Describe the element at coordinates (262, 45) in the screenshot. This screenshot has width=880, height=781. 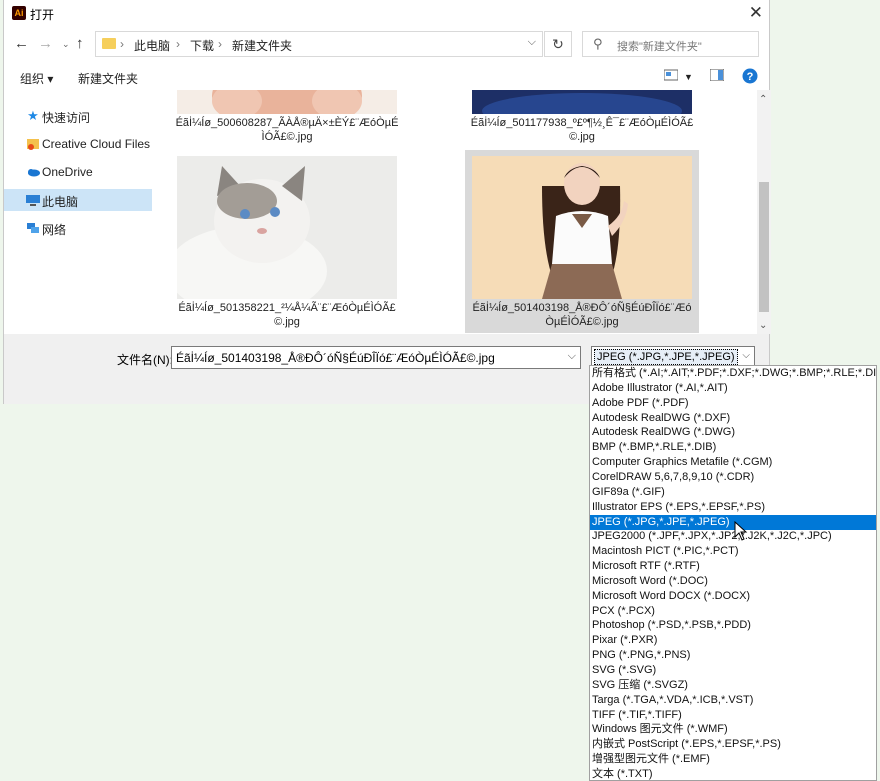
I see `breadcrumb-new-folder: 新建文件夹` at that location.